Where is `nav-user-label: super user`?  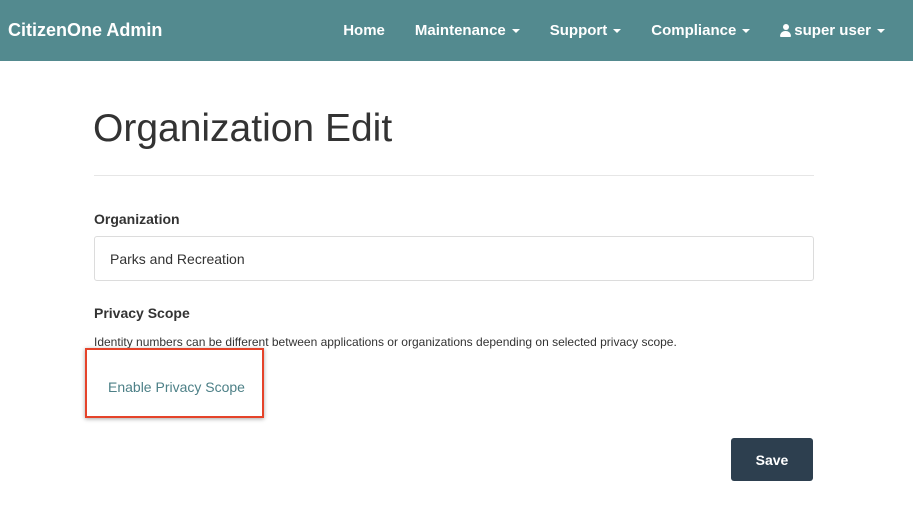
nav-user-label: super user is located at coordinates (832, 30).